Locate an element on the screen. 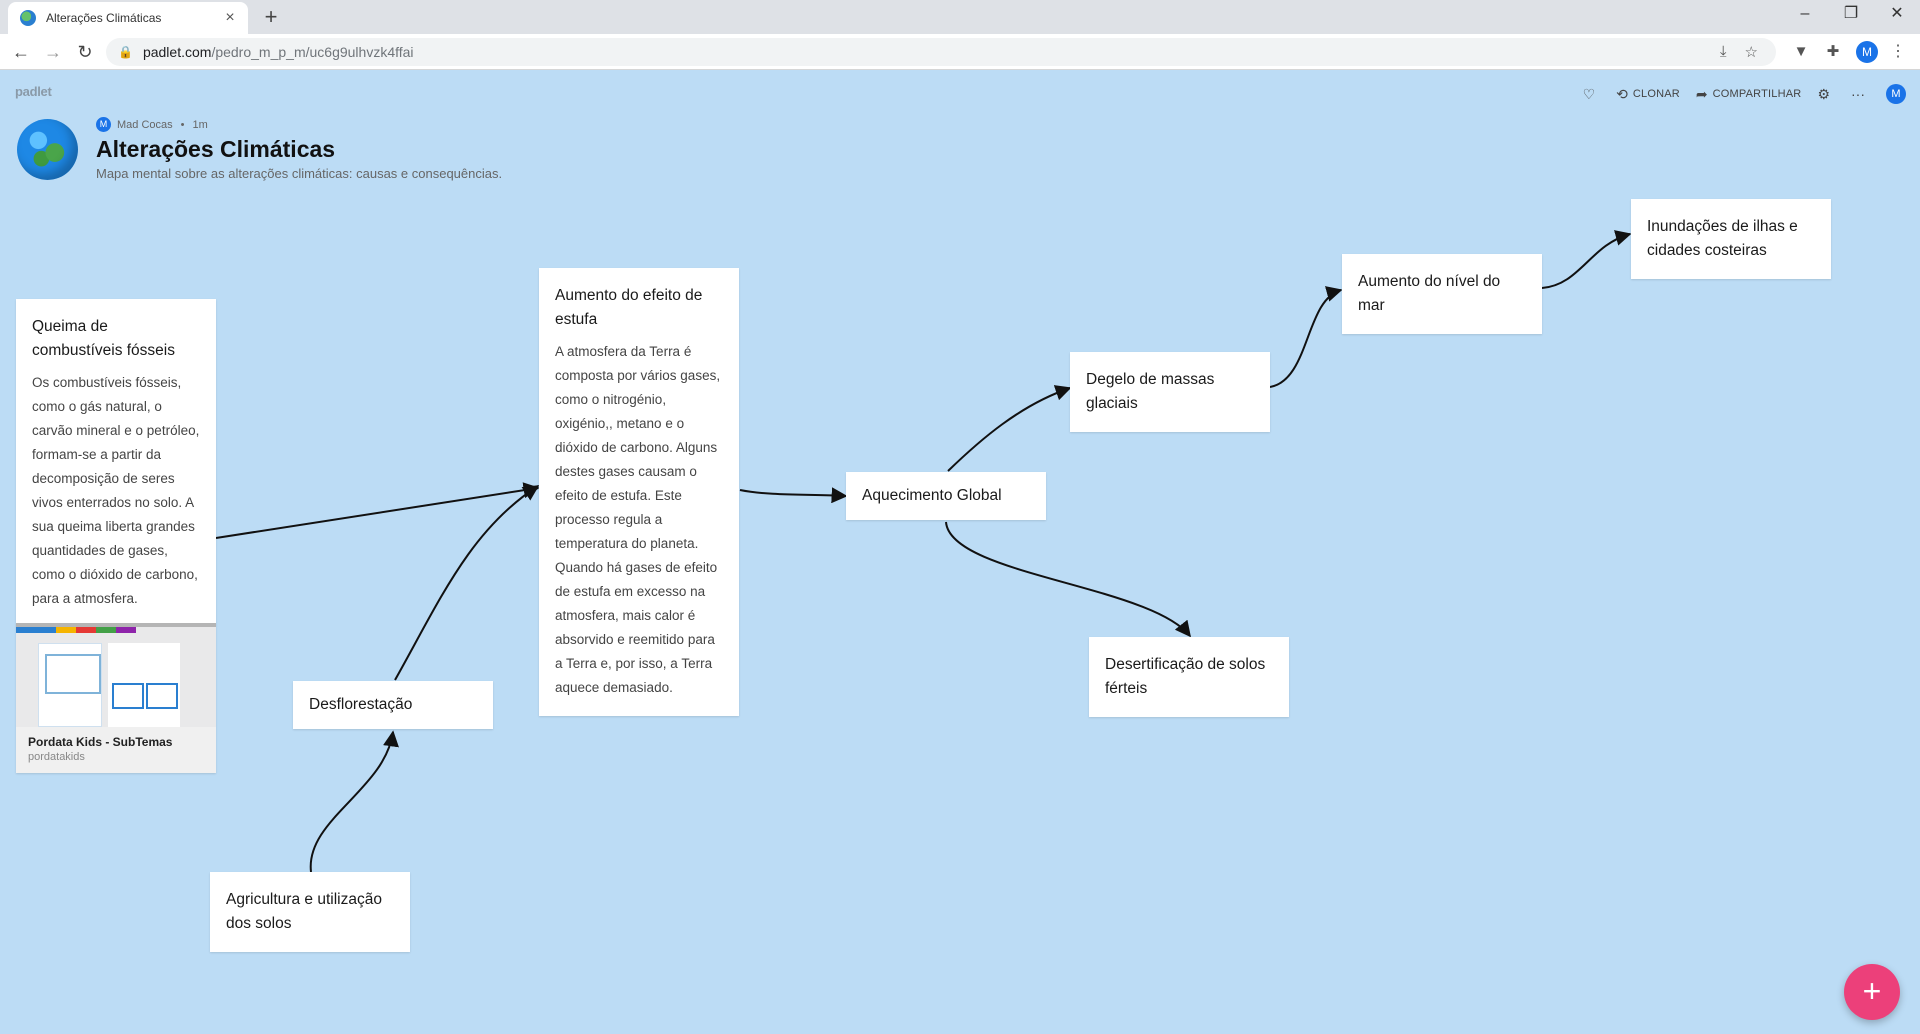 This screenshot has height=1034, width=1920. browser-menu-icon: ⋮ is located at coordinates (1898, 52).